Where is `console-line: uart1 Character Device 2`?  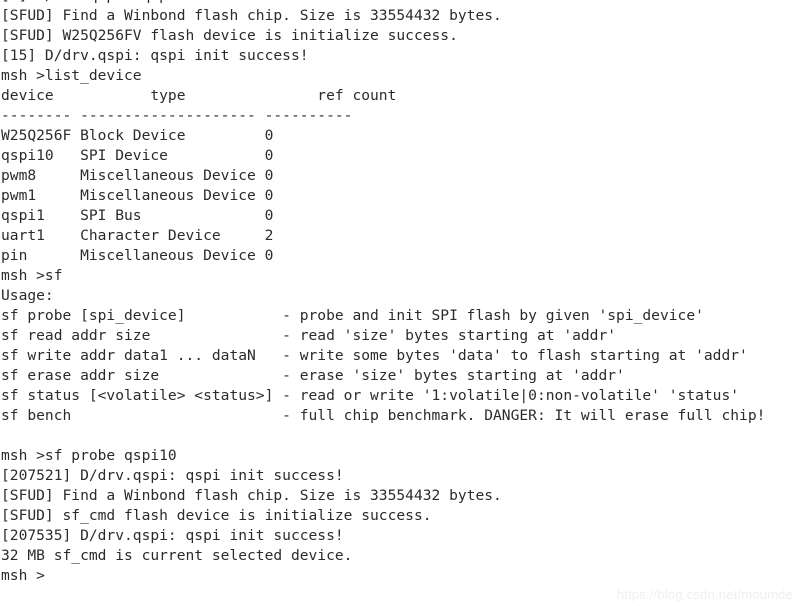 console-line: uart1 Character Device 2 is located at coordinates (137, 235).